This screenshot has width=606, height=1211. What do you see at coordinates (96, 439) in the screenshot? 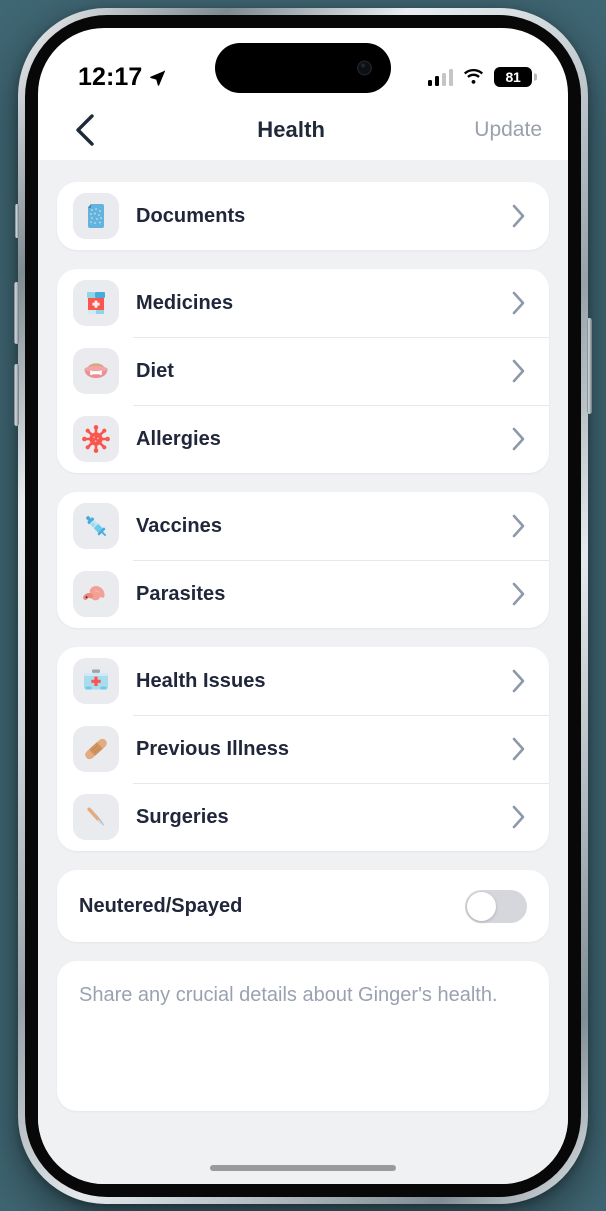
I see `allergen-virus-icon` at bounding box center [96, 439].